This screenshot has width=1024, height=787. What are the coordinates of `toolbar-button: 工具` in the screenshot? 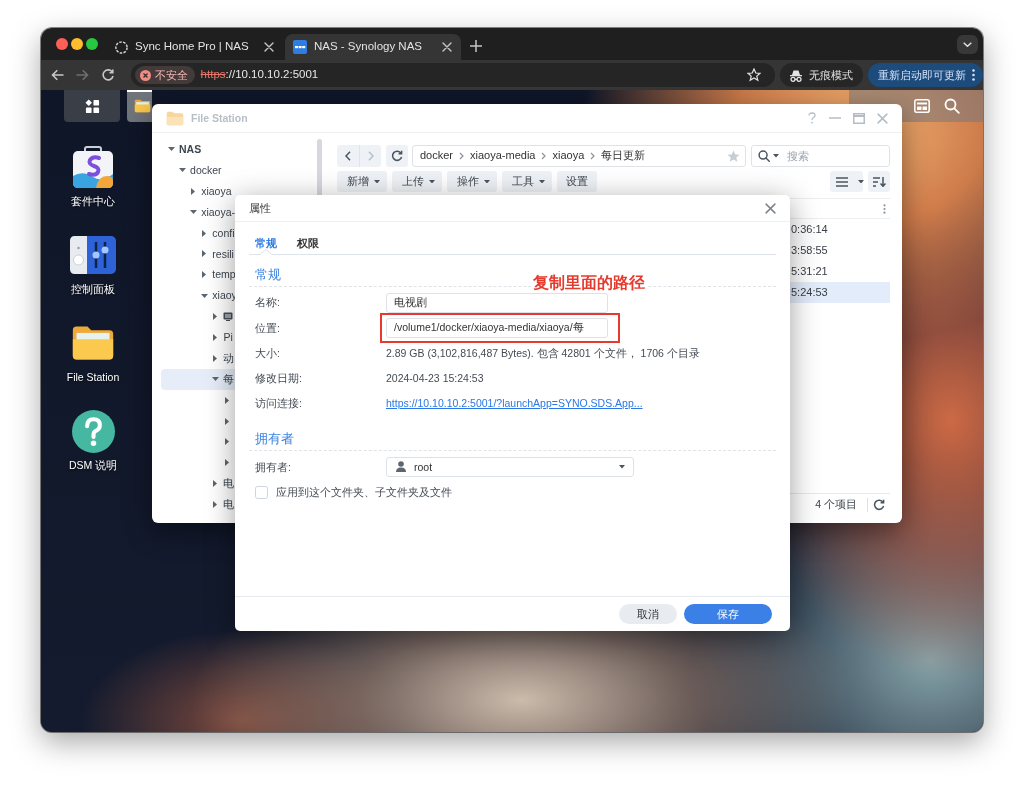 It's located at (527, 181).